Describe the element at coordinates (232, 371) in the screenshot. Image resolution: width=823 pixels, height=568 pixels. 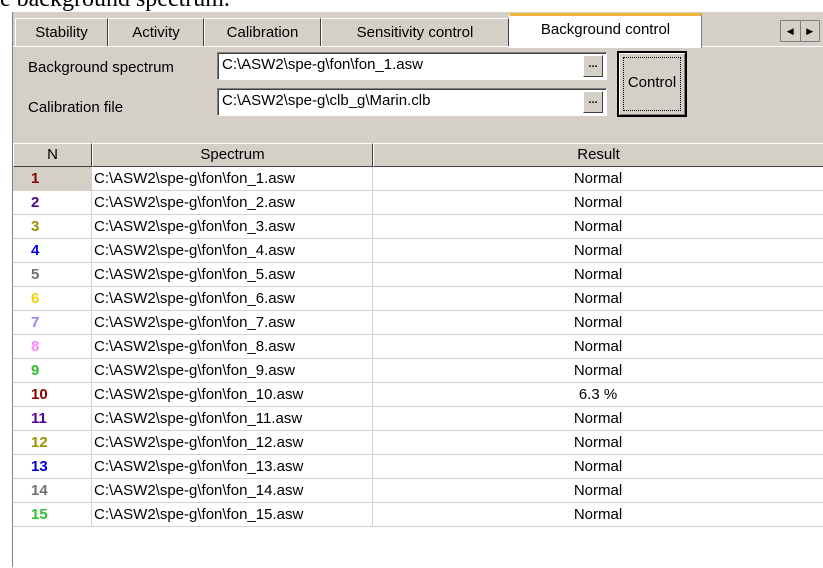
I see `spectrum-cell: C:\ASW2\spe-g\fon\fon_9.asw` at that location.